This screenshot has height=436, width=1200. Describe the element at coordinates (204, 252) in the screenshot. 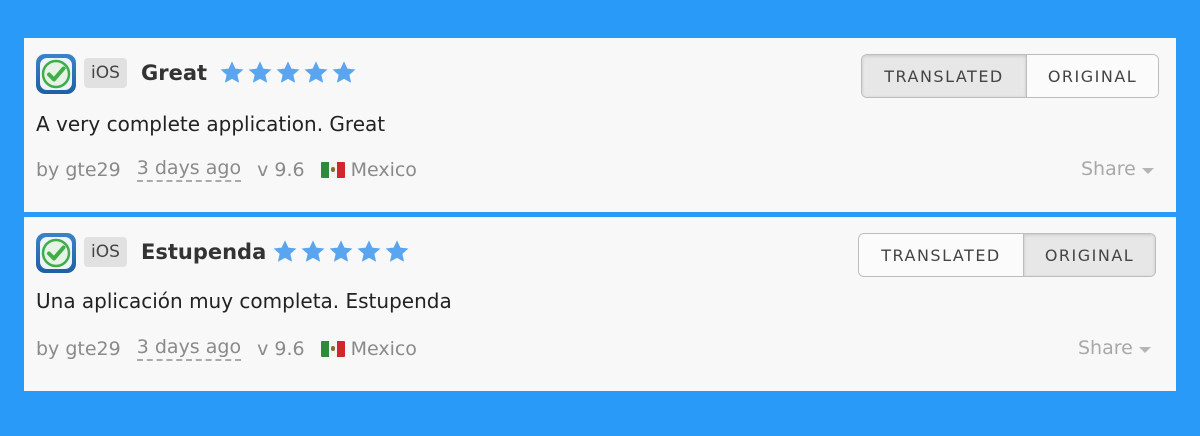

I see `review-title: Estupenda` at that location.